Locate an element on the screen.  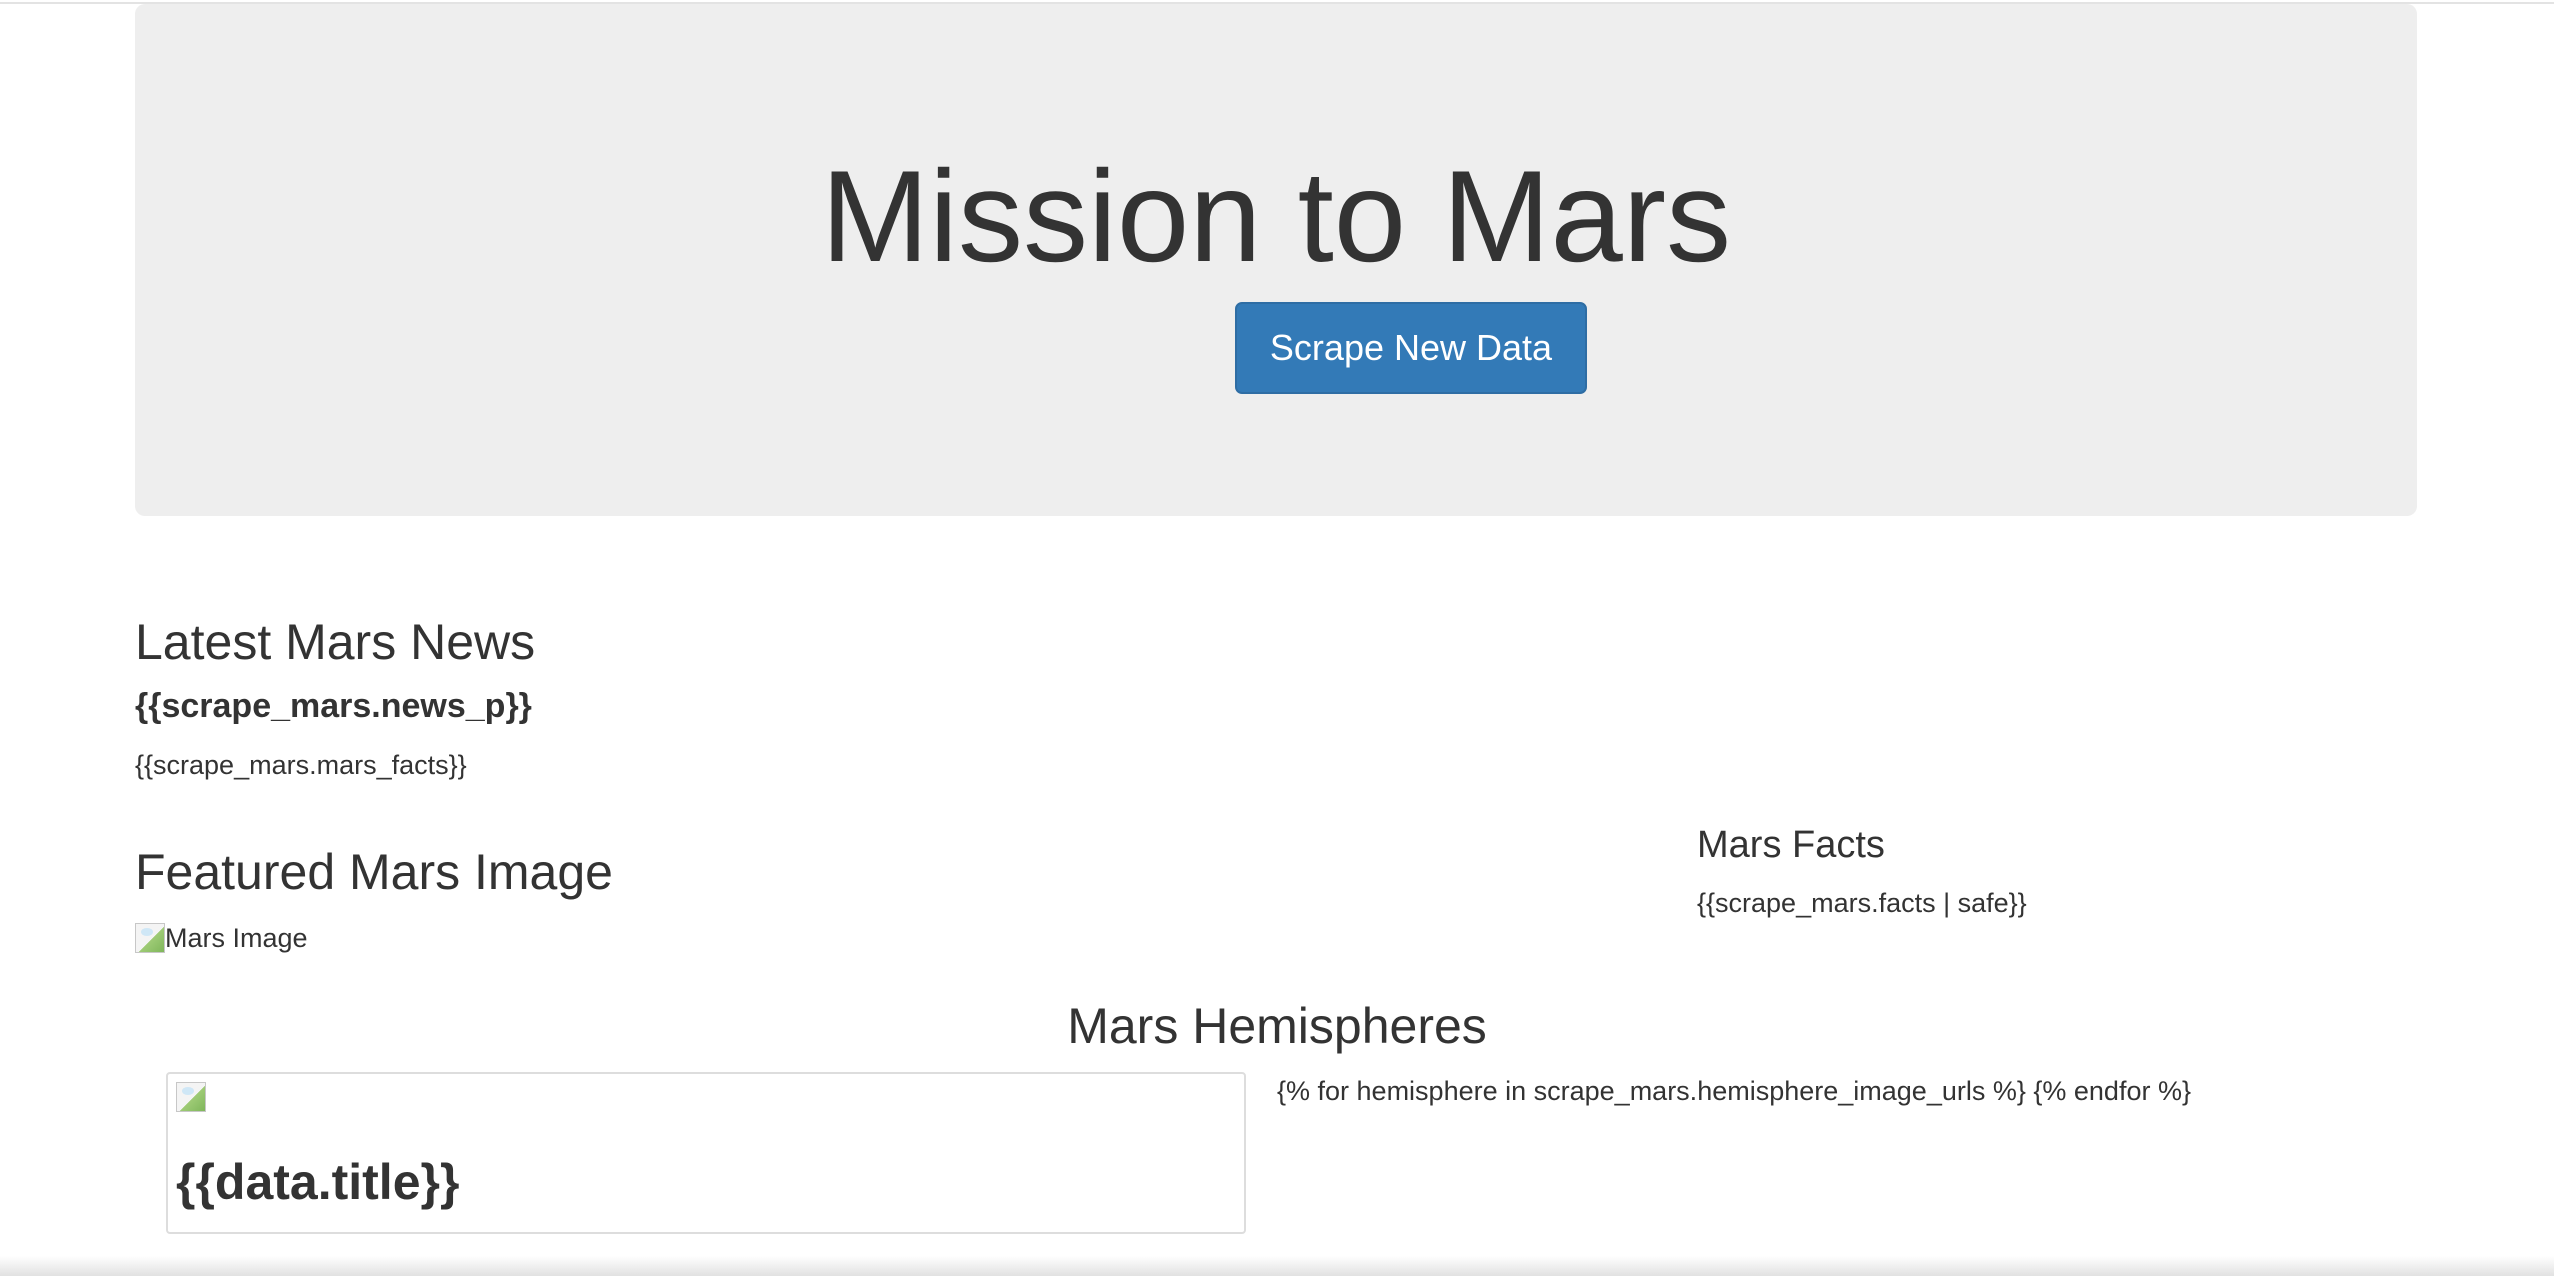
scrape-new-data-button: Scrape New Data is located at coordinates (1411, 348).